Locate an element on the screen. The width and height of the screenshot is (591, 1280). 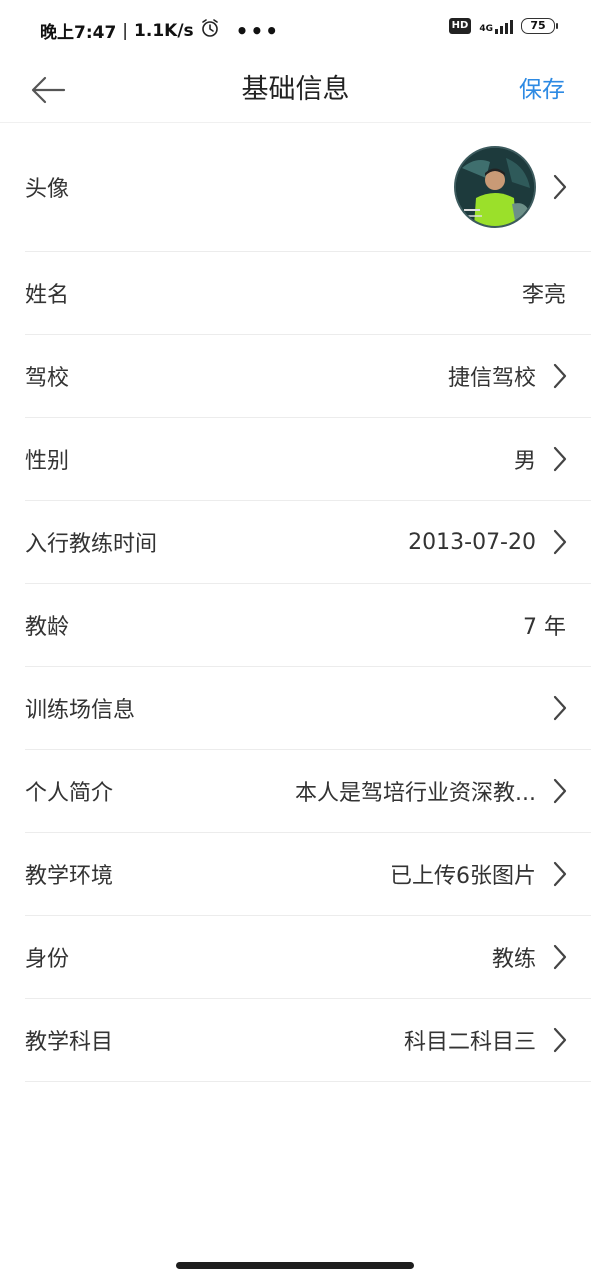
battery-indicator: 75 is located at coordinates (539, 26).